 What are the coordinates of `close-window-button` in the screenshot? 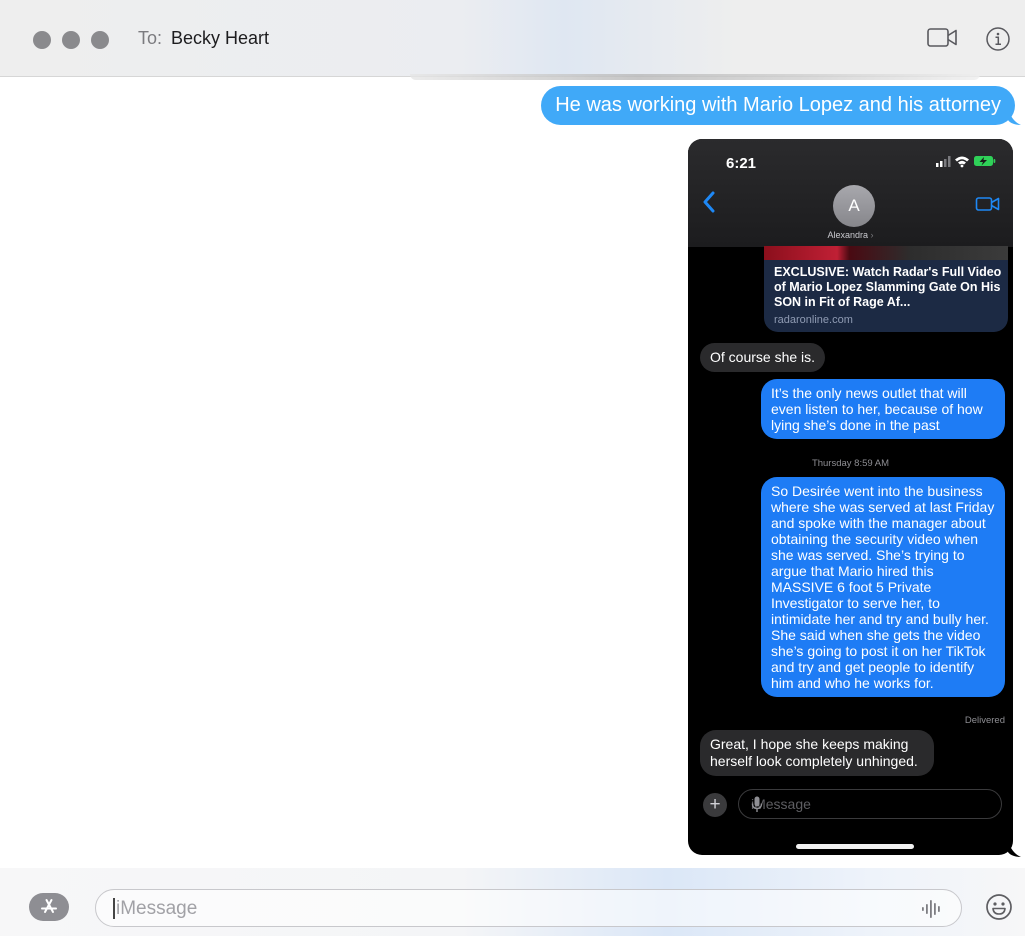 It's located at (42, 40).